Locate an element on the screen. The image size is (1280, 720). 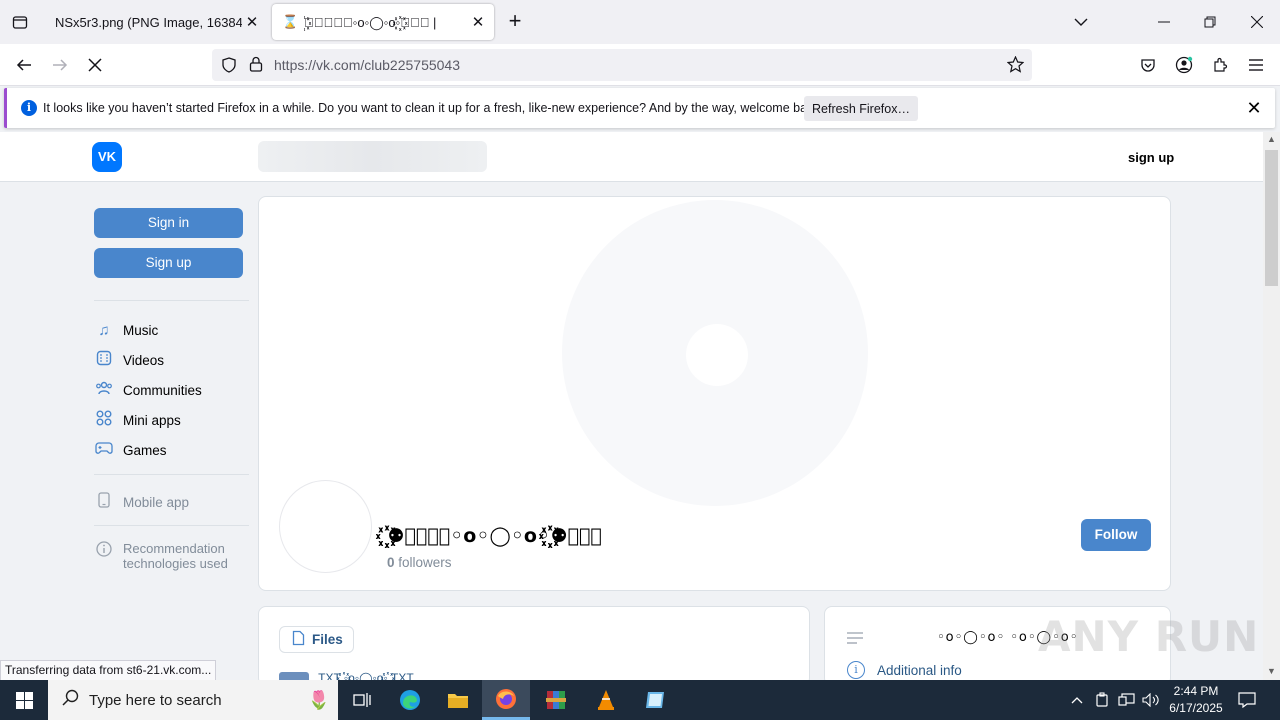
clock-time: 2:44 PM is located at coordinates (1196, 691).